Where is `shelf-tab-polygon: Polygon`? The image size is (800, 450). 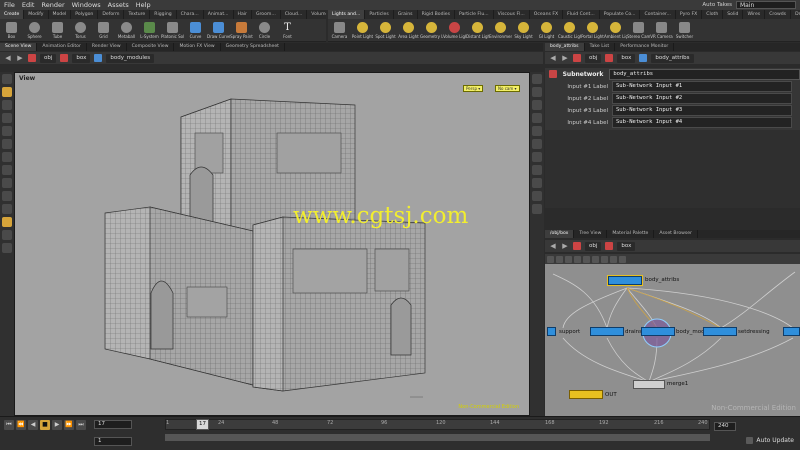 shelf-tab-polygon: Polygon is located at coordinates (85, 14).